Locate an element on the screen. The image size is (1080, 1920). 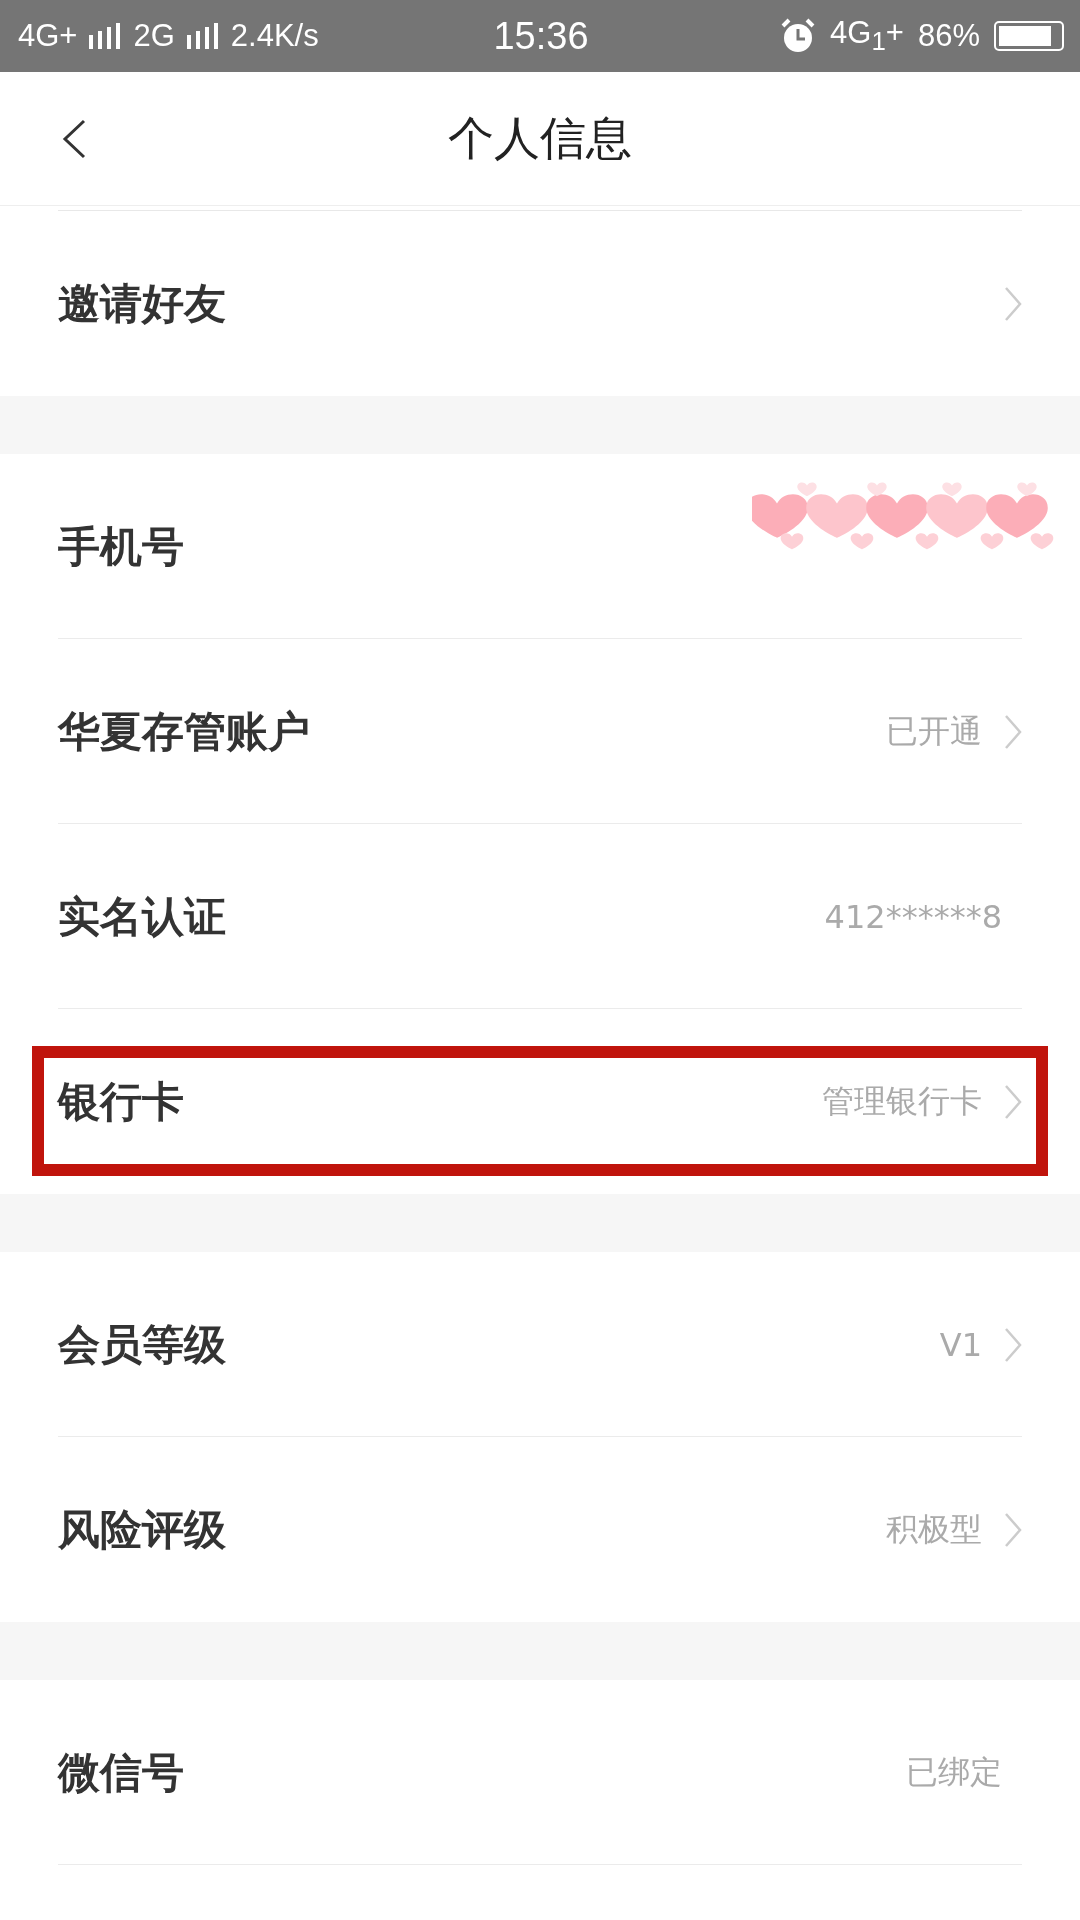
row-value: 积极型 is located at coordinates (934, 1529).